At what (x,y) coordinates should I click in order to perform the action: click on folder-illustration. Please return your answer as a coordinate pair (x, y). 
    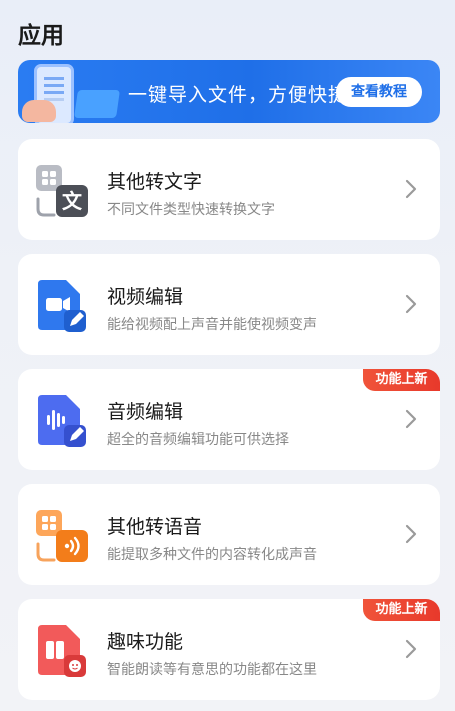
    Looking at the image, I should click on (97, 104).